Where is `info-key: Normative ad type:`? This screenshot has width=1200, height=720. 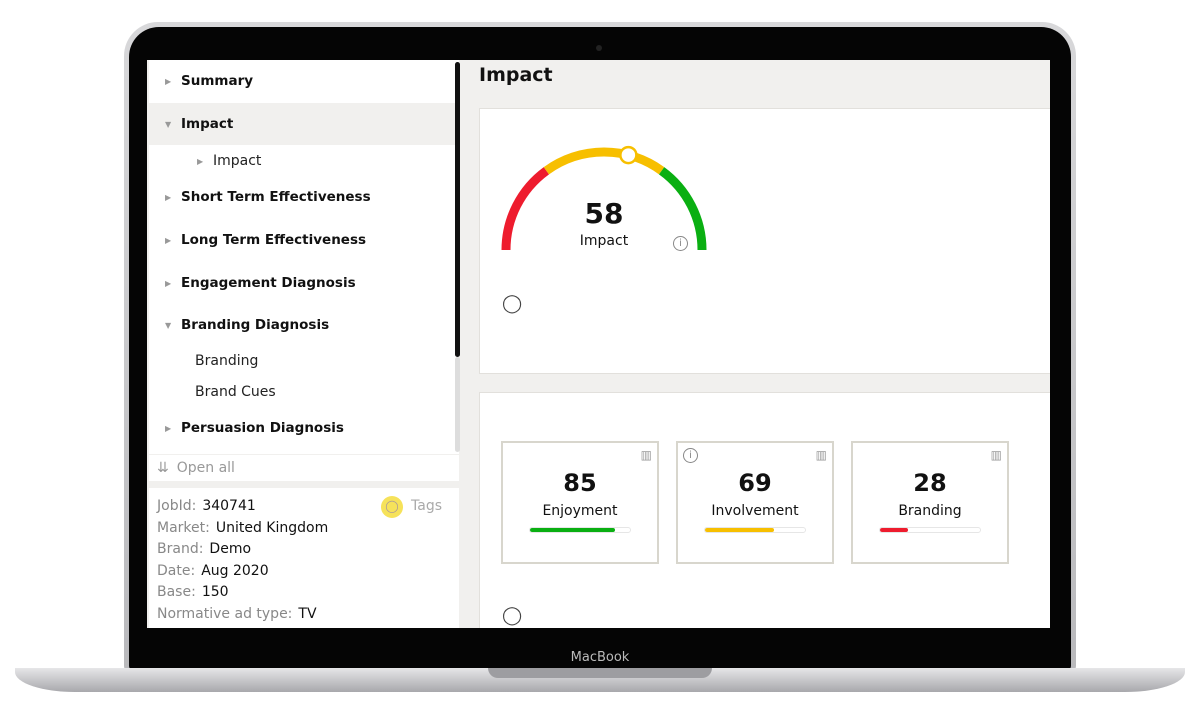 info-key: Normative ad type: is located at coordinates (225, 613).